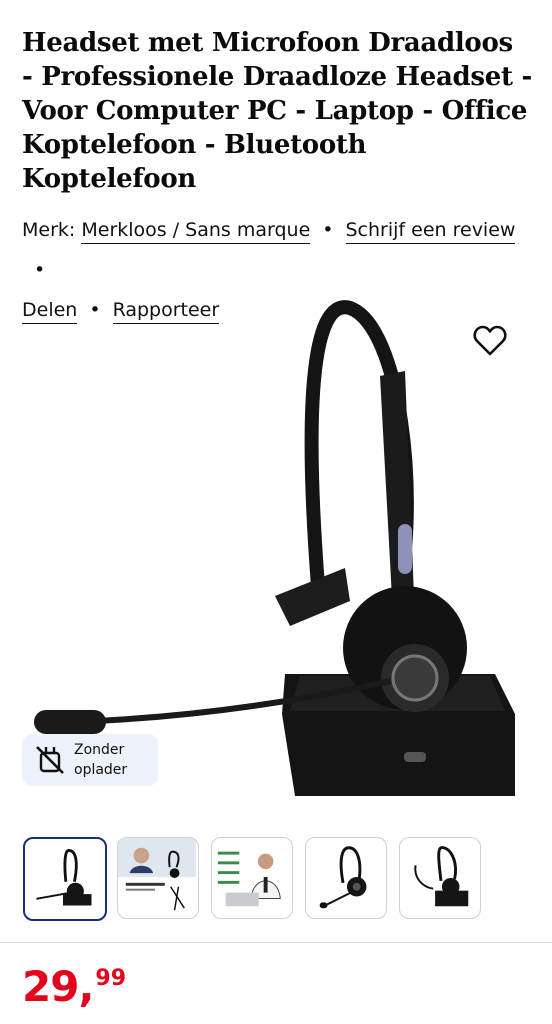 This screenshot has height=1024, width=552. What do you see at coordinates (346, 878) in the screenshot?
I see `thumb-headset-only` at bounding box center [346, 878].